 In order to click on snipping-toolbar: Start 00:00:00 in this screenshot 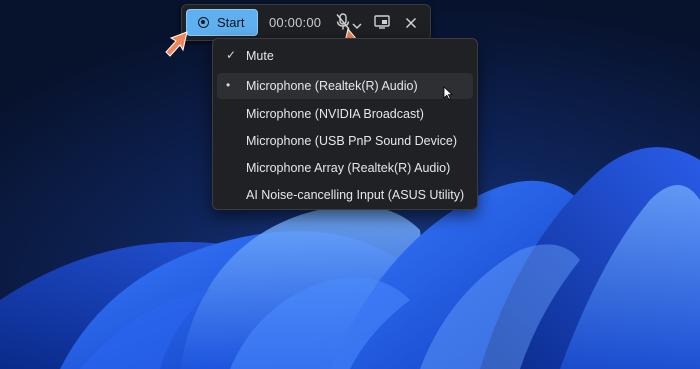, I will do `click(306, 22)`.